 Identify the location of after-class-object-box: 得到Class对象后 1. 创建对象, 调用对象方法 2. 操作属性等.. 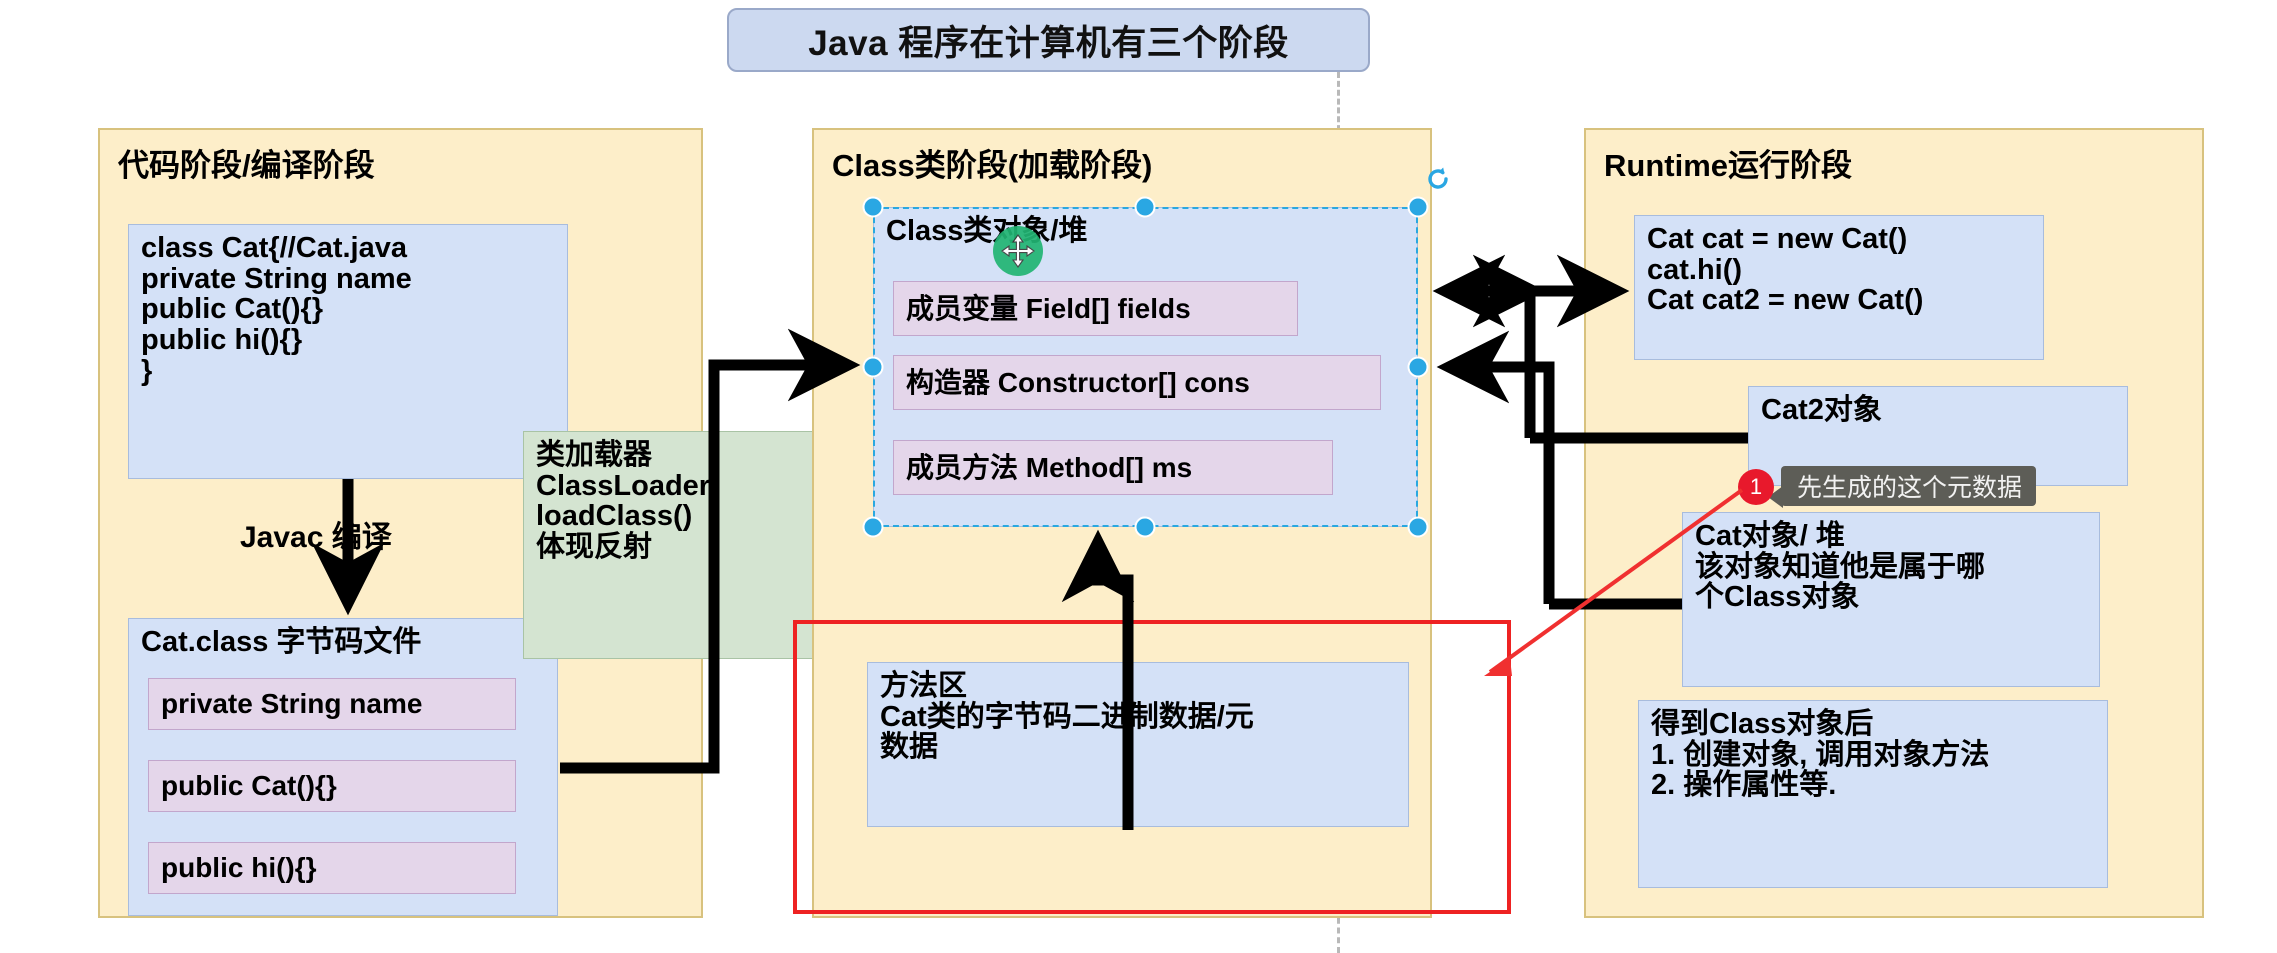
(1873, 794).